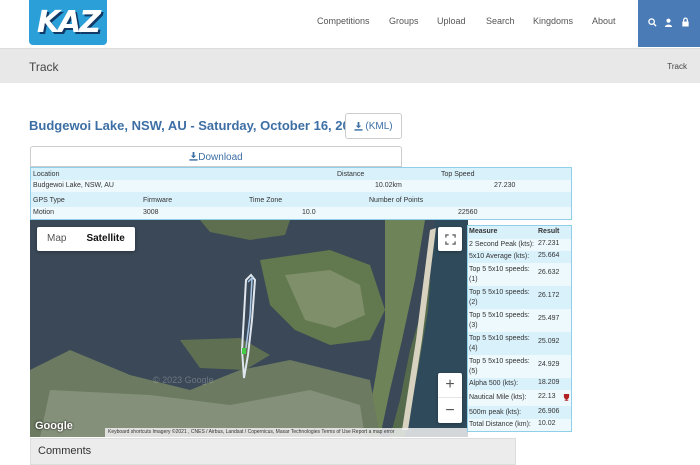 The width and height of the screenshot is (700, 465). I want to click on site-logo: KAZ, so click(68, 22).